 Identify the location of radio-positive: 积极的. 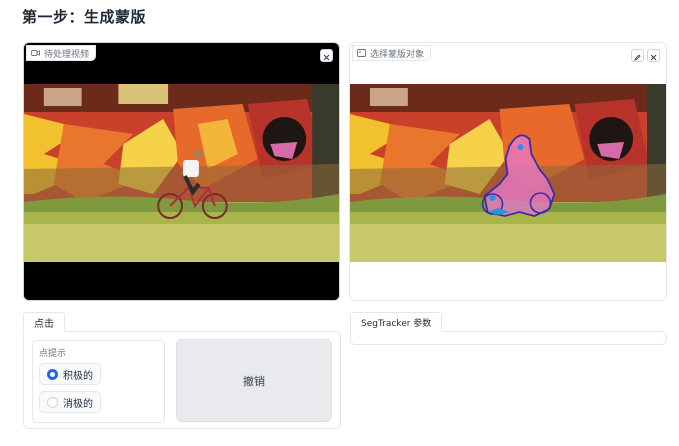
(70, 374).